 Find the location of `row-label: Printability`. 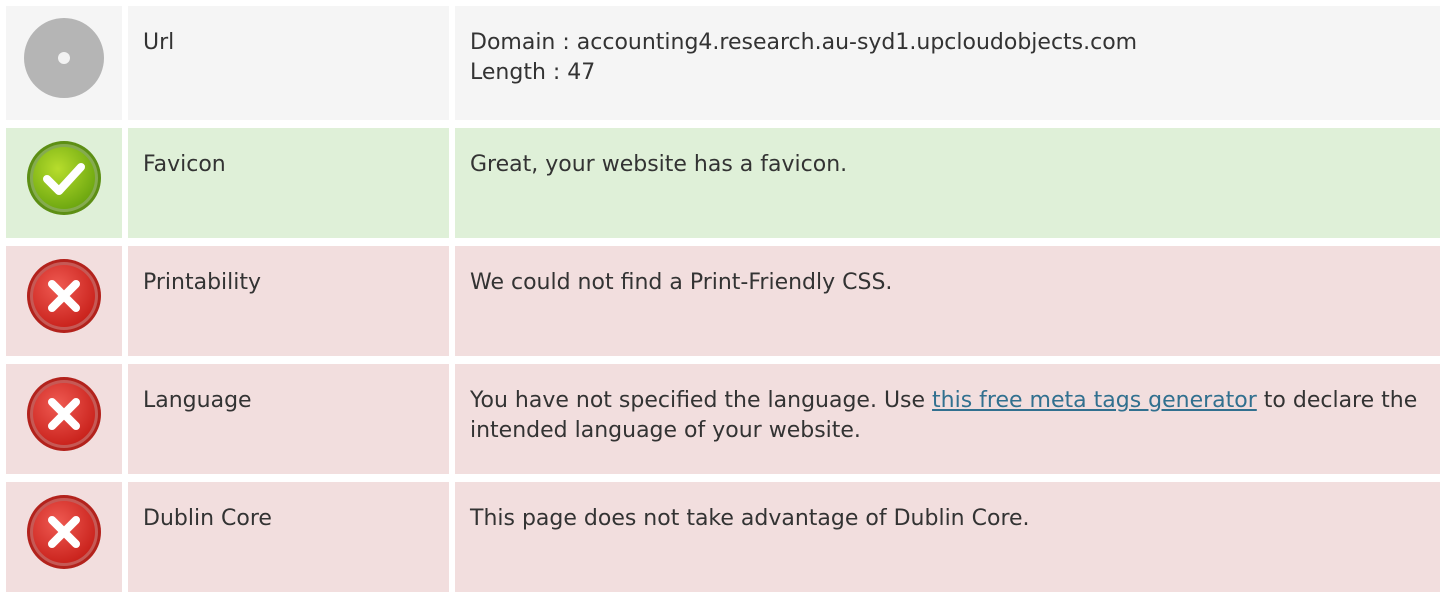

row-label: Printability is located at coordinates (288, 301).